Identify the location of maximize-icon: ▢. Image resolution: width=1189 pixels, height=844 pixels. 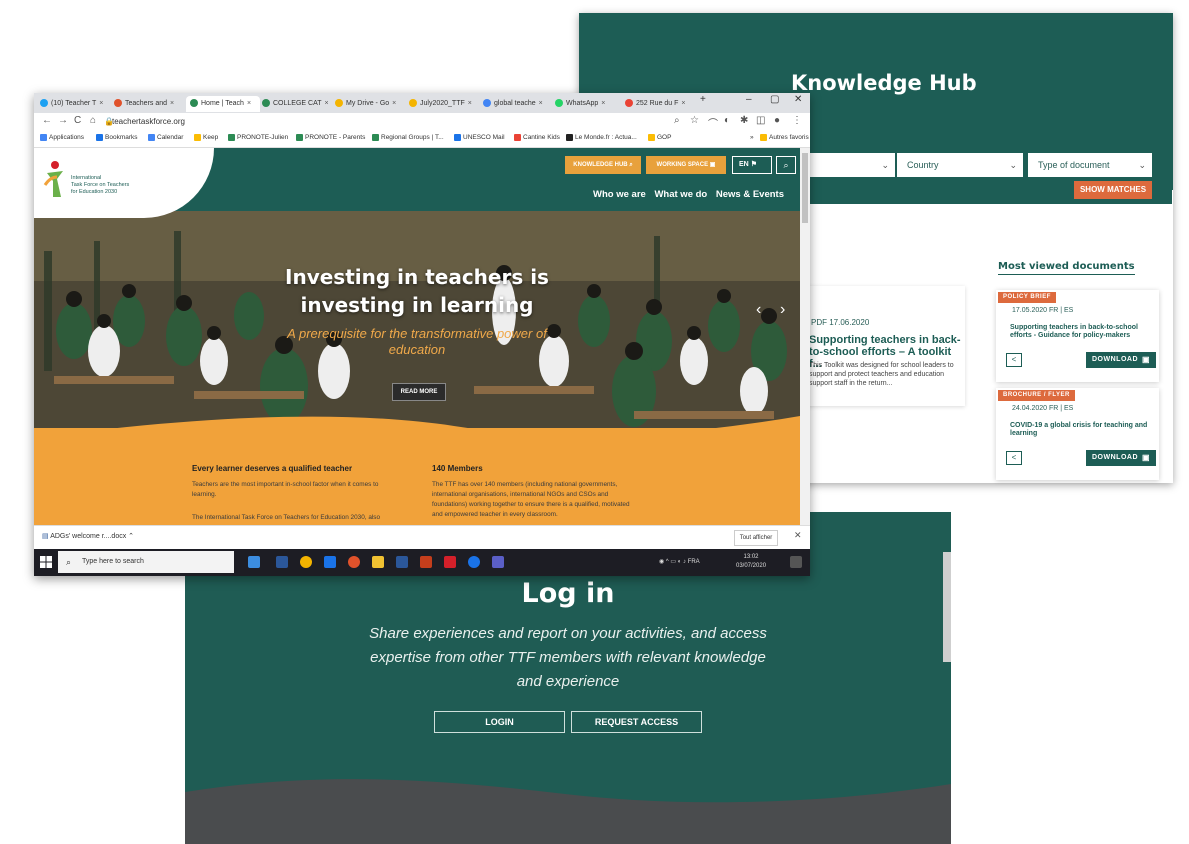
(774, 99).